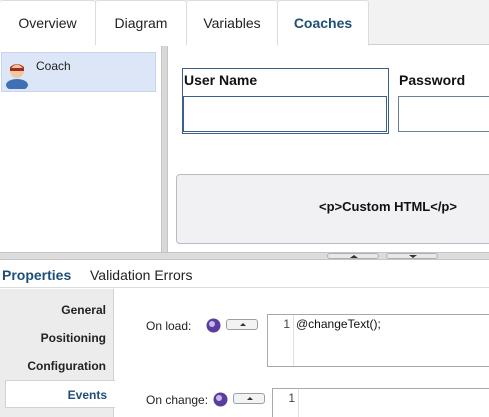 The height and width of the screenshot is (417, 489). Describe the element at coordinates (57, 310) in the screenshot. I see `nav-general: General` at that location.